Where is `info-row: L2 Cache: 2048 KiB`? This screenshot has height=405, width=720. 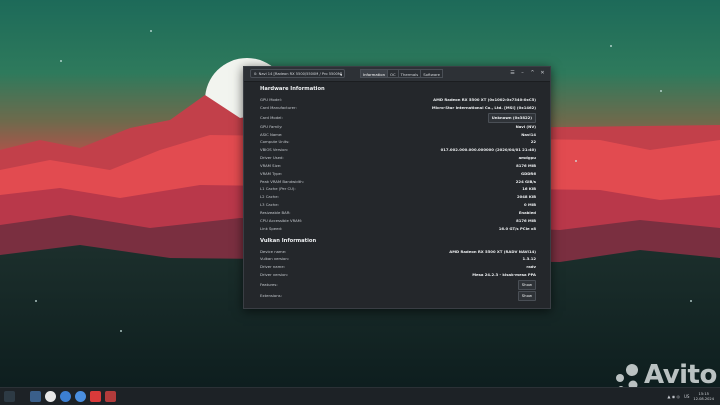
info-row: L2 Cache: 2048 KiB is located at coordinates (398, 197).